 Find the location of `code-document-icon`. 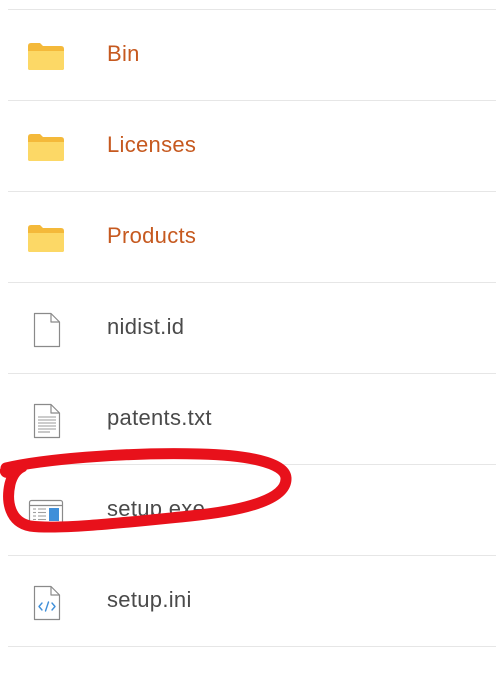

code-document-icon is located at coordinates (46, 603).